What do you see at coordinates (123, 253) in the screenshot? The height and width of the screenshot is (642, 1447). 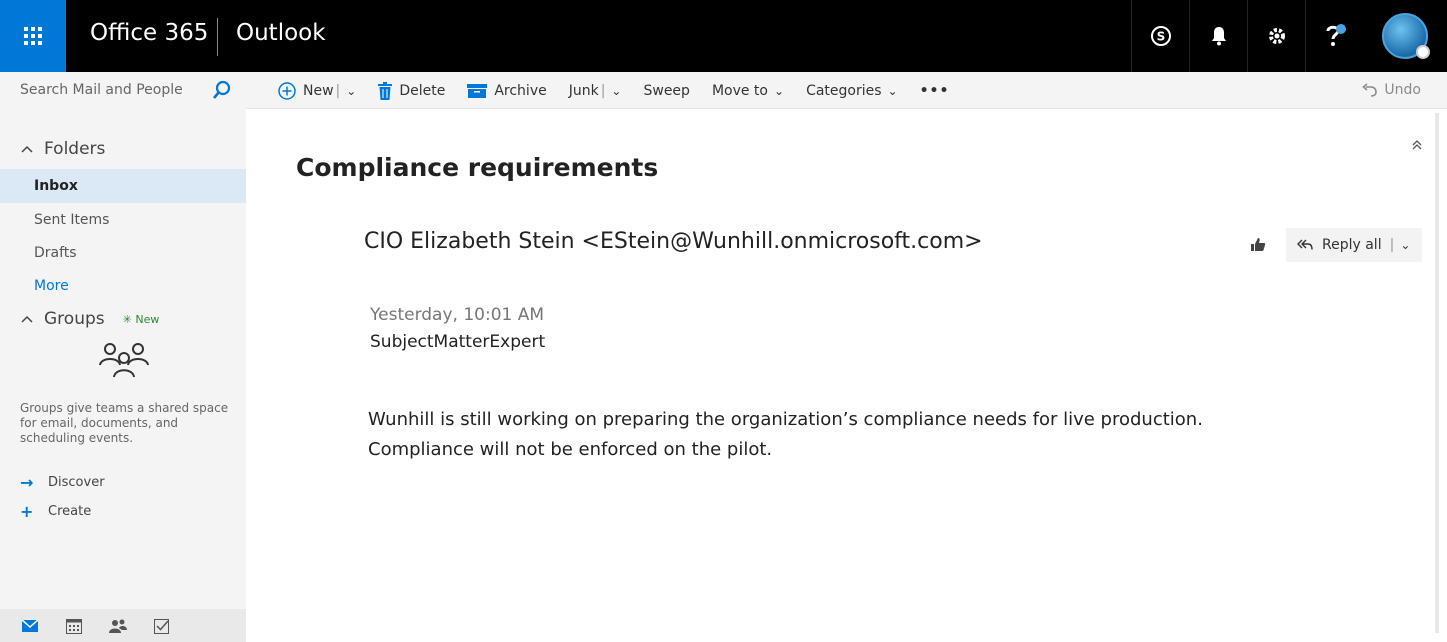 I see `folder-drafts: Drafts` at bounding box center [123, 253].